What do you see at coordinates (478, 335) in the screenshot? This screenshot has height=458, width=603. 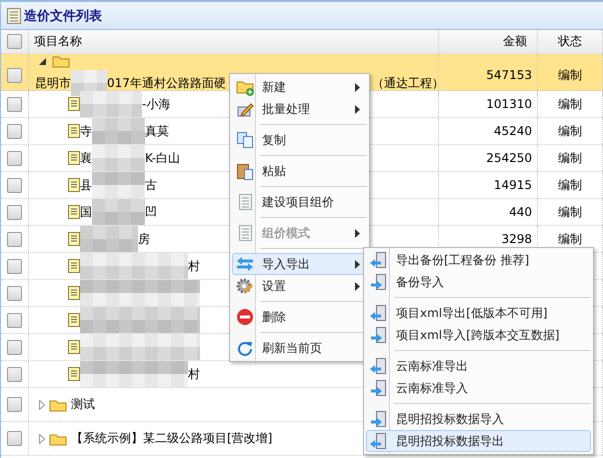 I see `menu-item: 项目xml导入[跨版本交互数据]` at bounding box center [478, 335].